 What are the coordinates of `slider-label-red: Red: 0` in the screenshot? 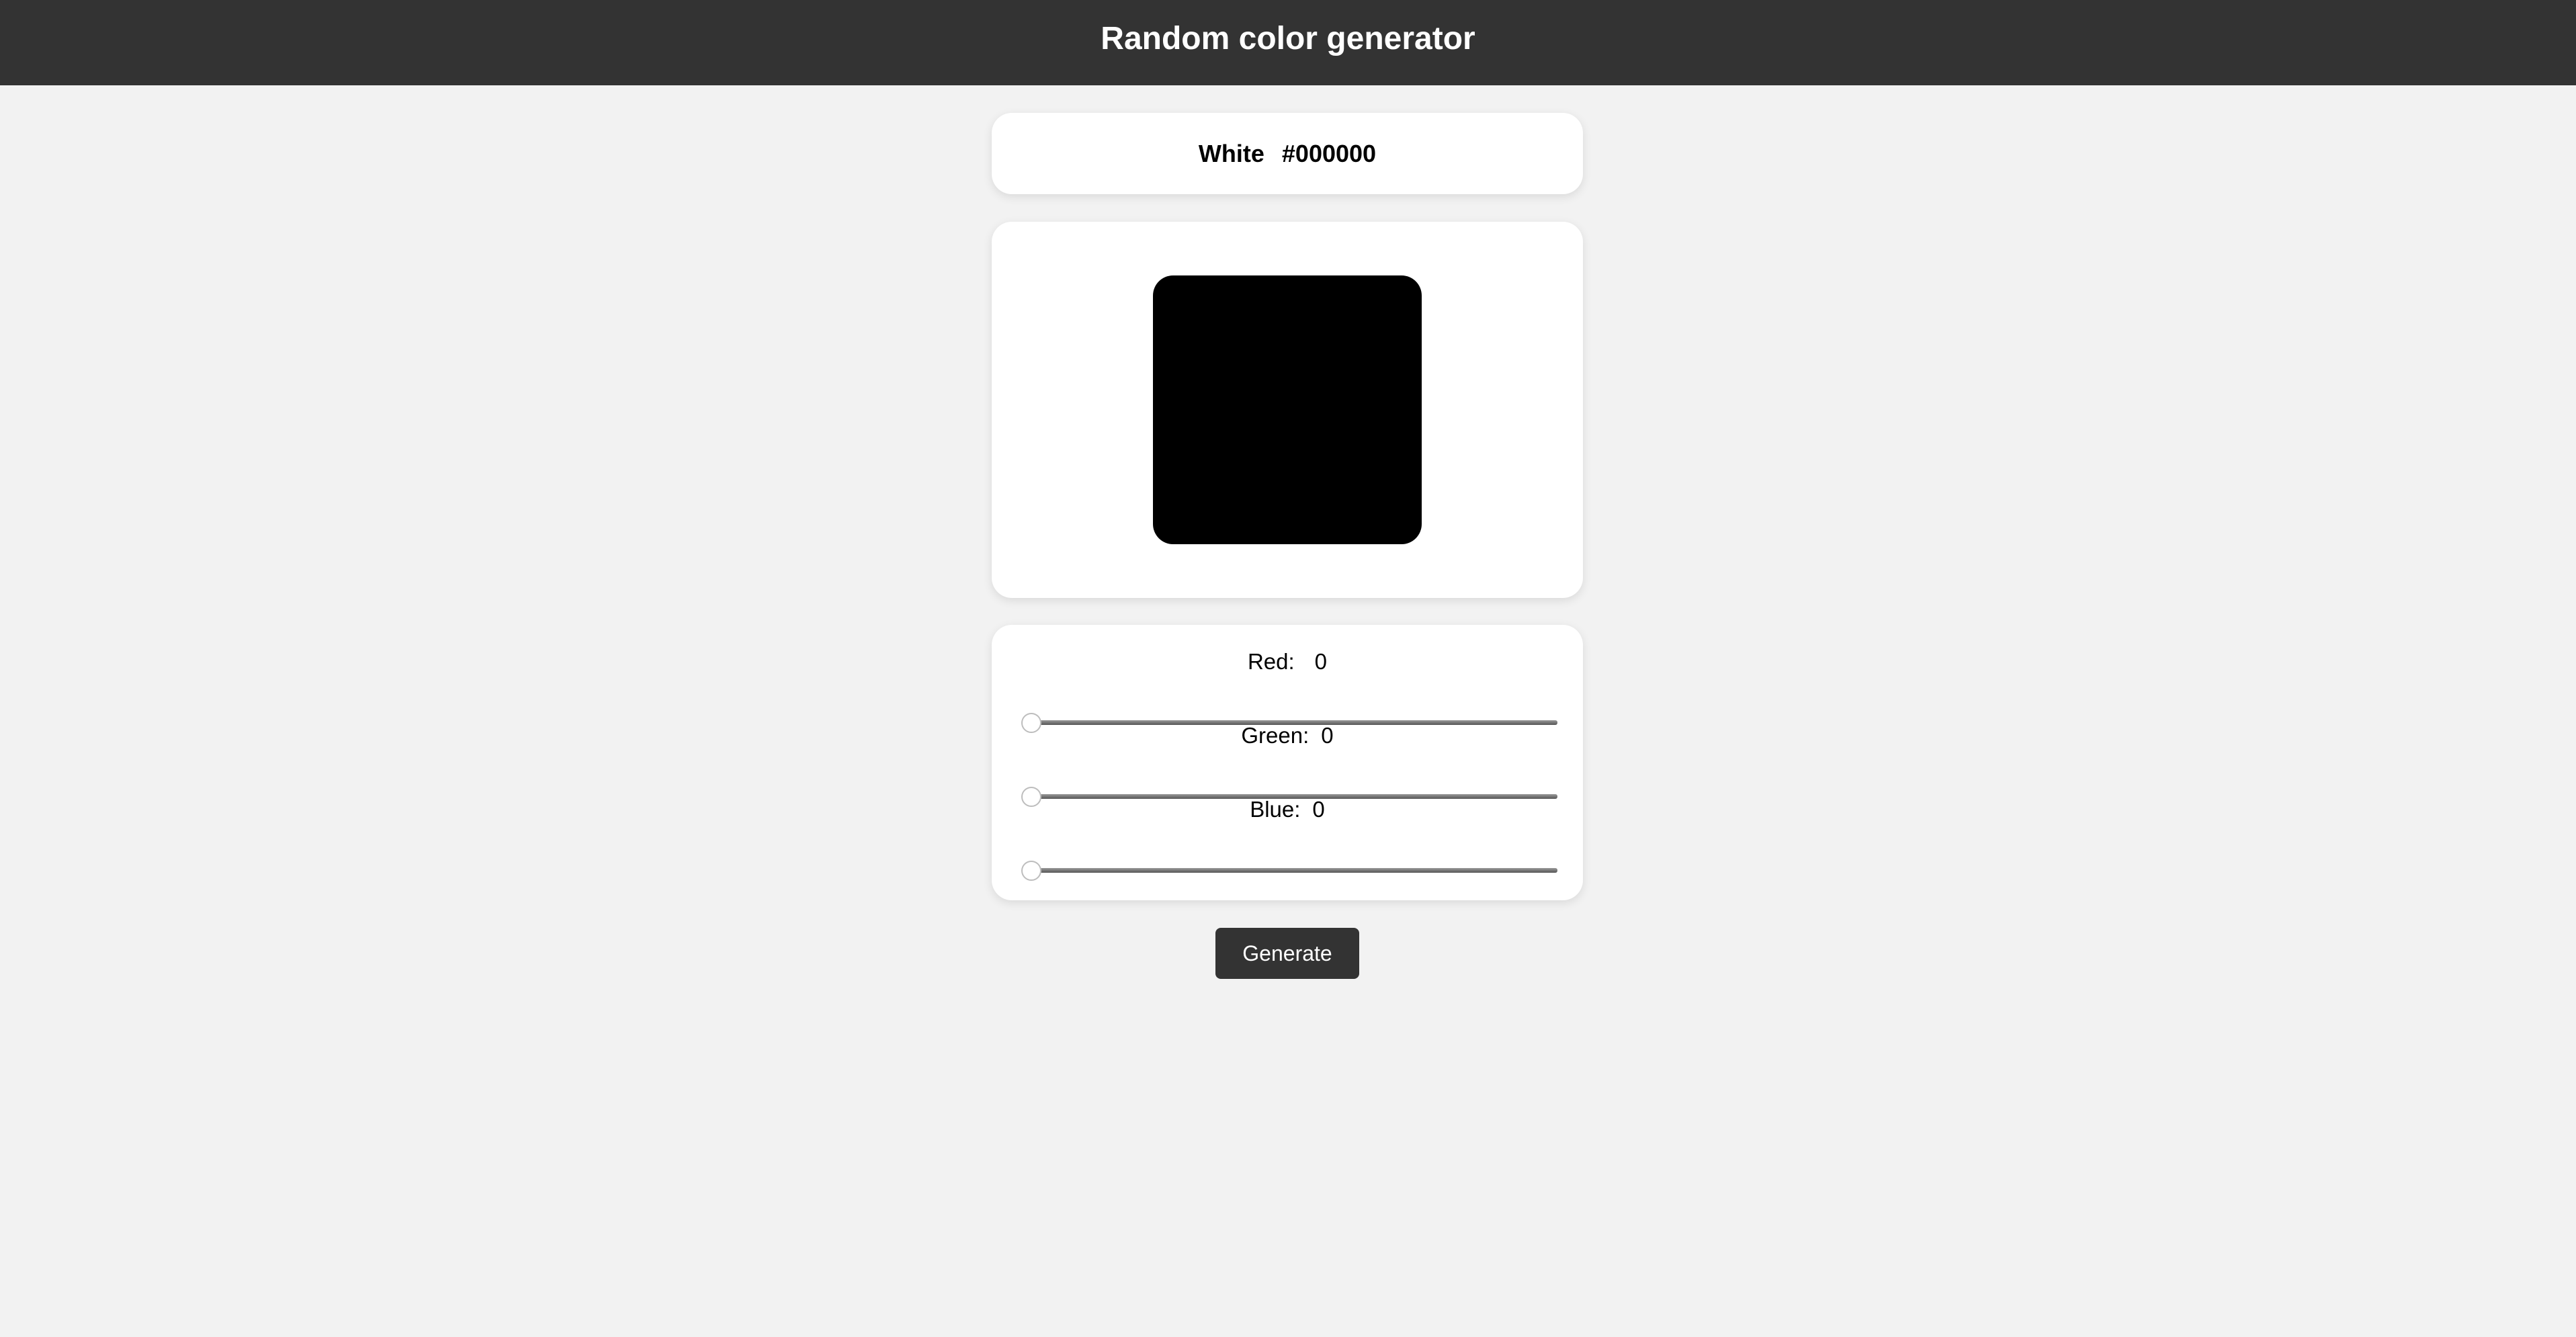 It's located at (1287, 662).